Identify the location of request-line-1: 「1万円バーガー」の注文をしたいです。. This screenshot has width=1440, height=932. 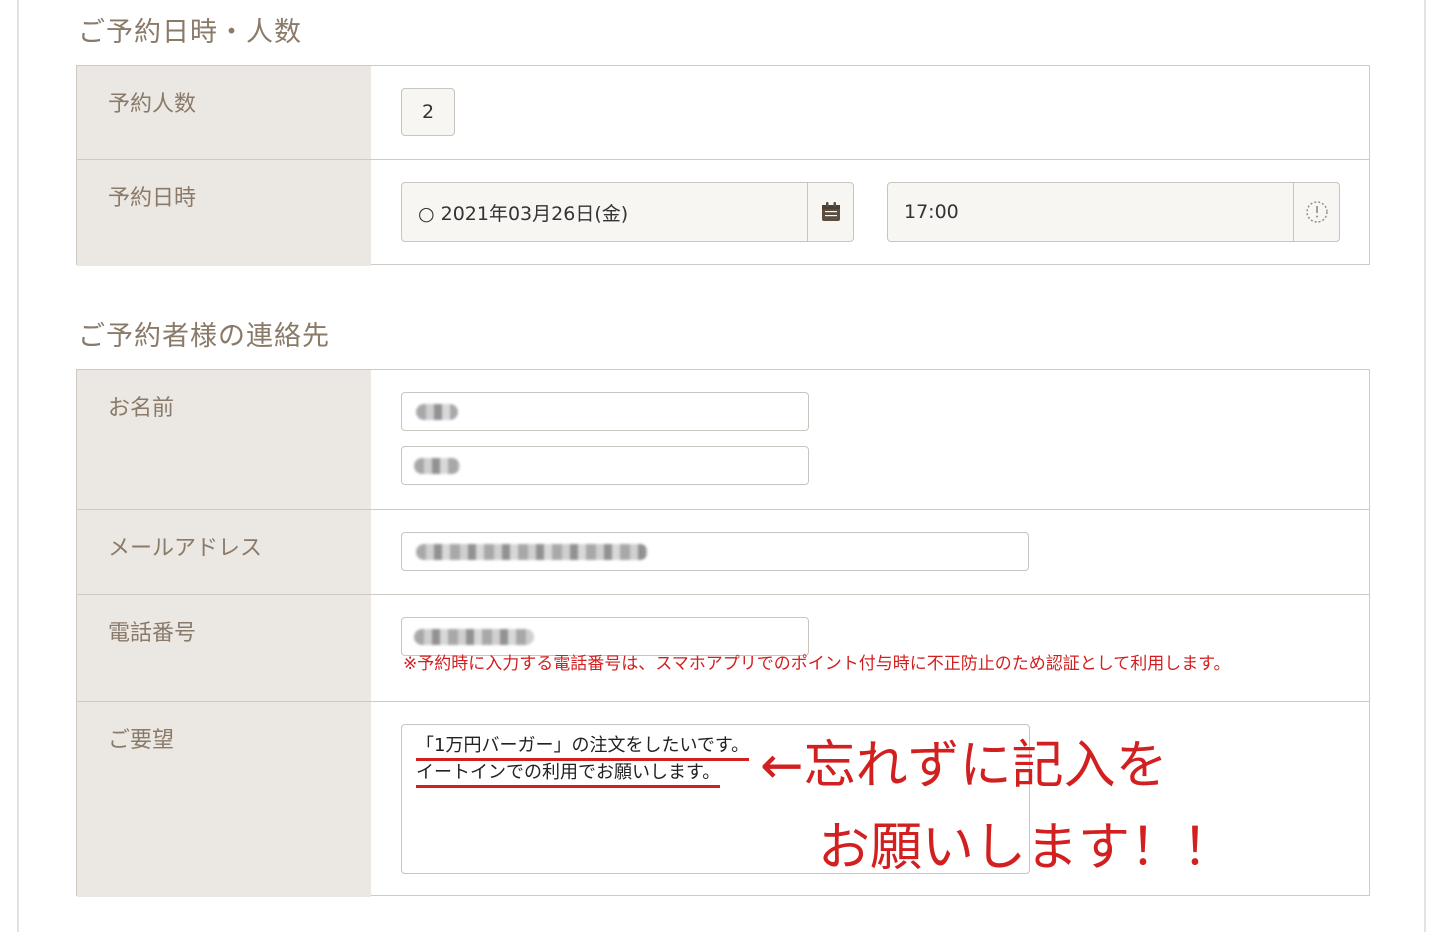
(583, 748).